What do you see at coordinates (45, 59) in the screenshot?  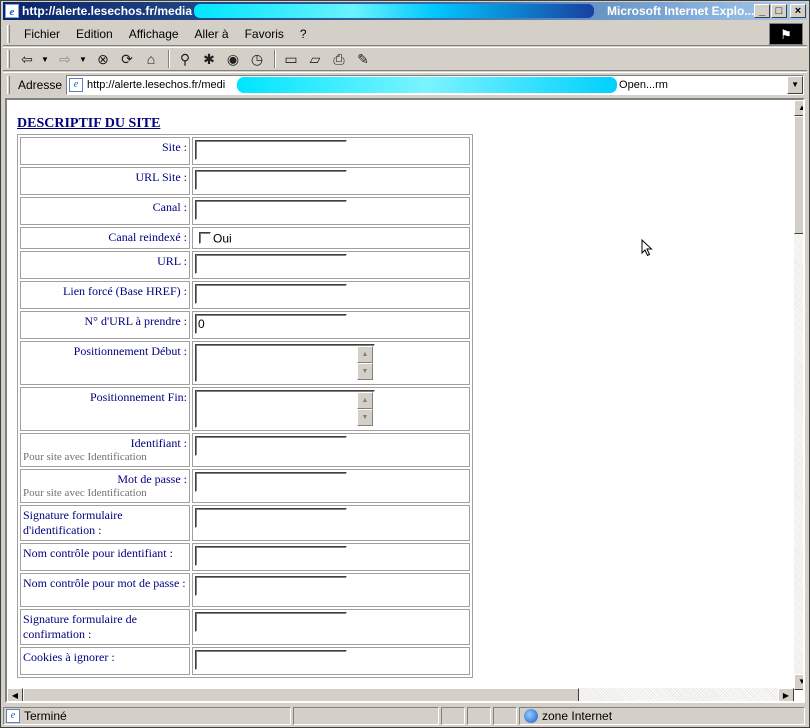 I see `back-dropdown-icon: ▼` at bounding box center [45, 59].